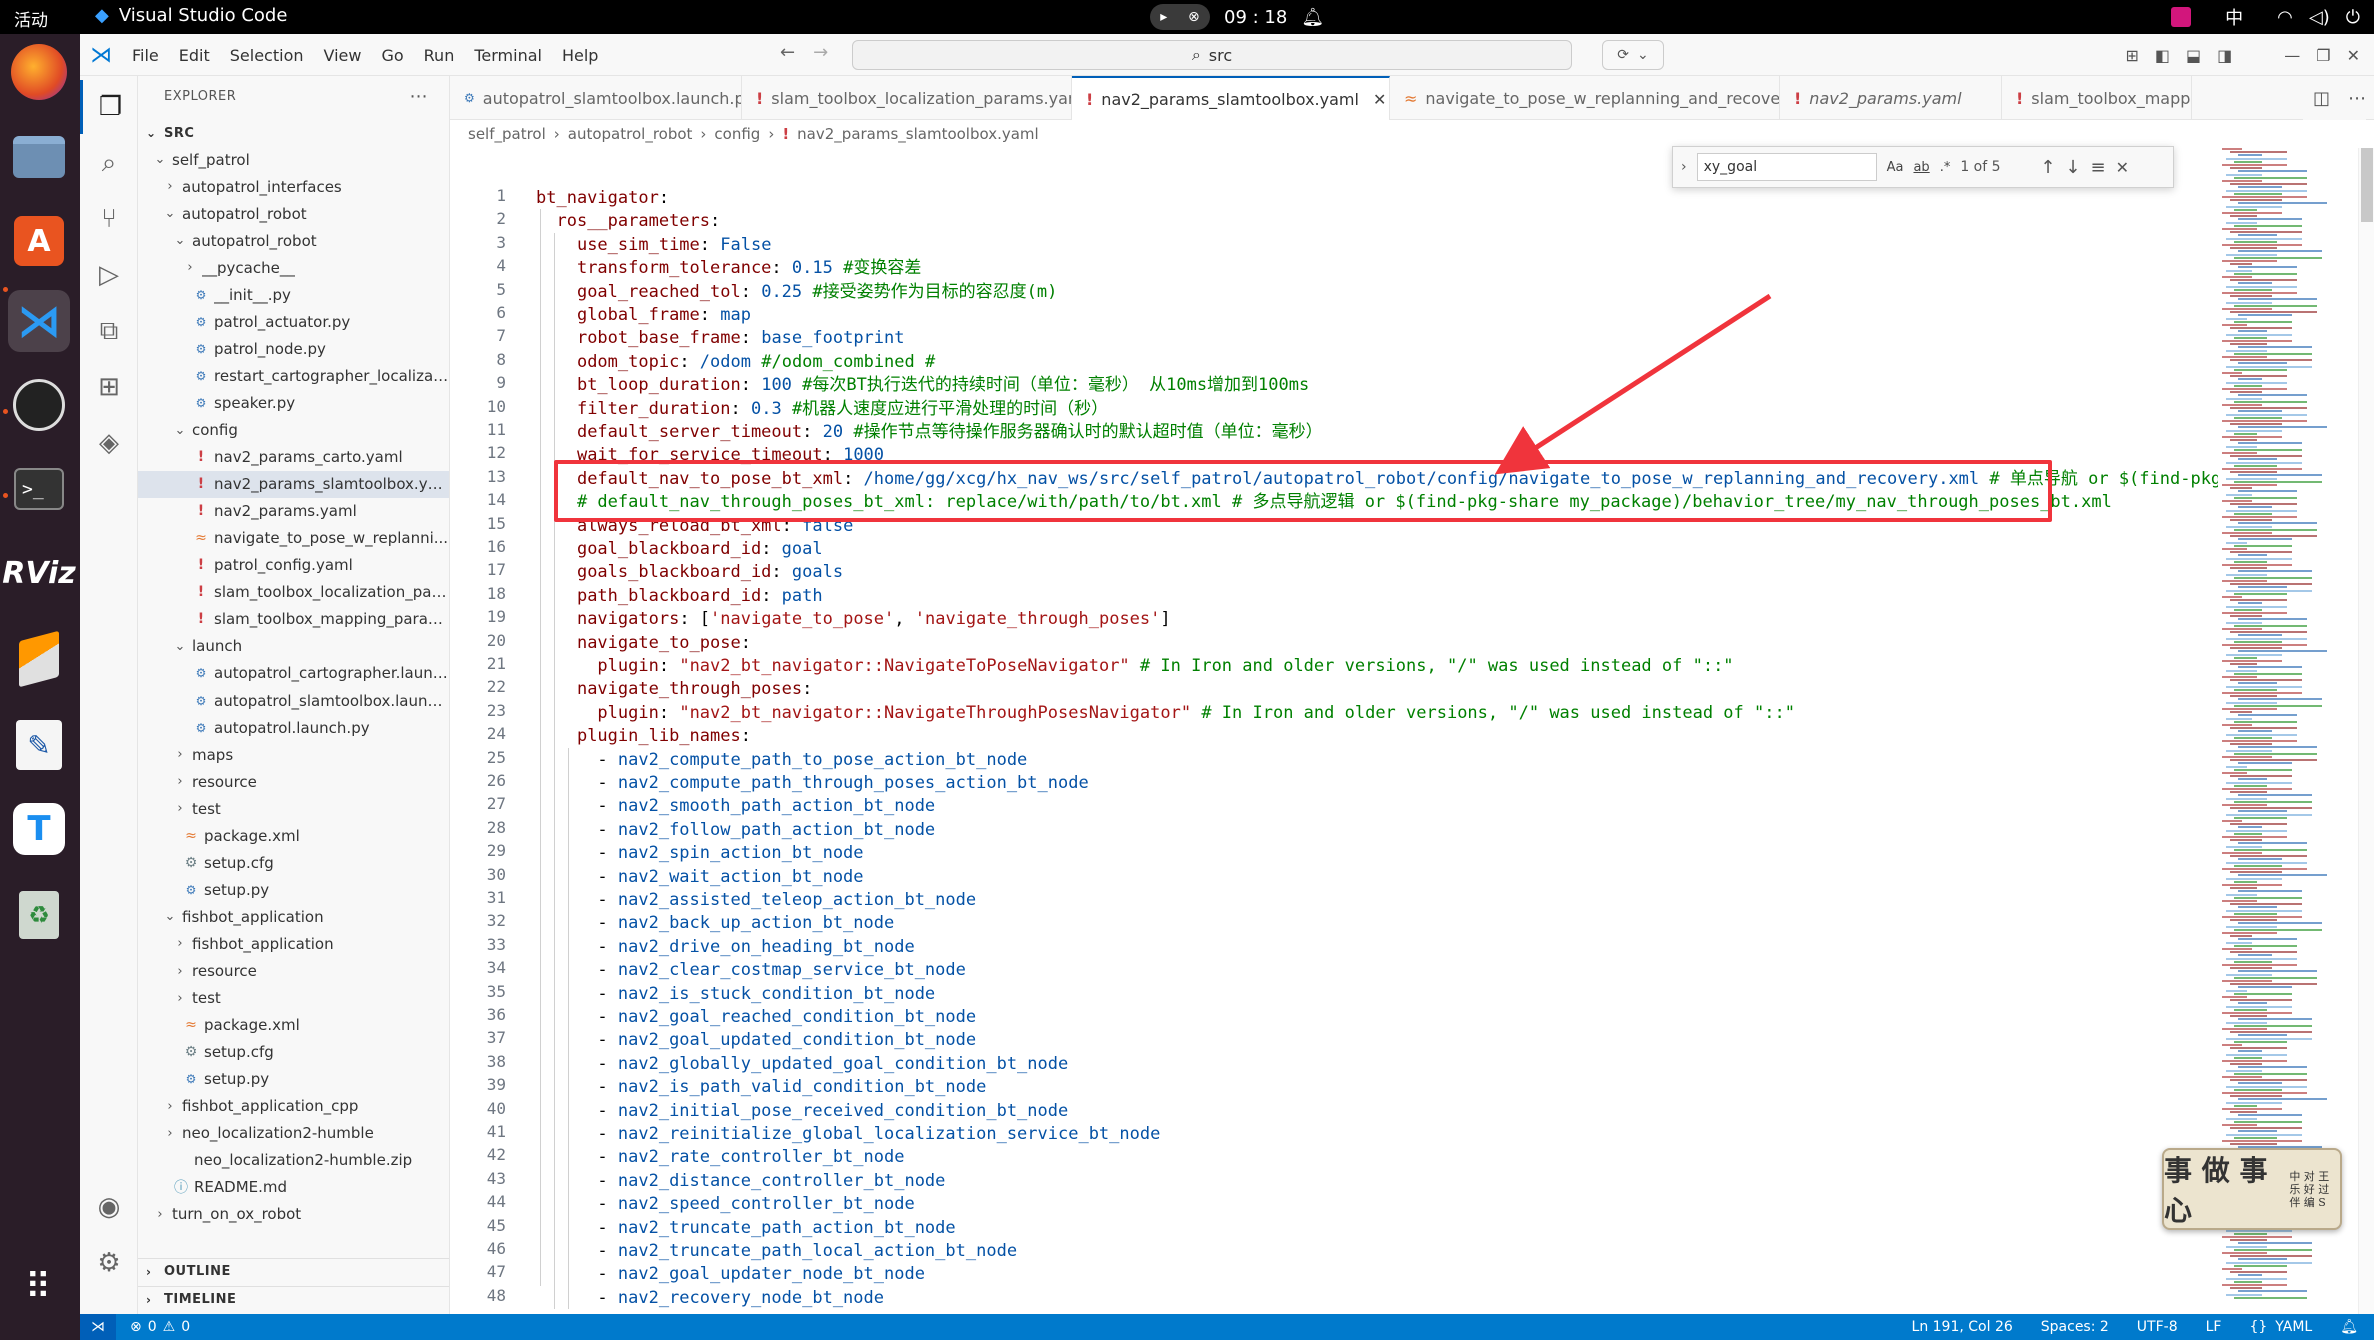 This screenshot has width=2374, height=1340. I want to click on menu-run: Run, so click(439, 55).